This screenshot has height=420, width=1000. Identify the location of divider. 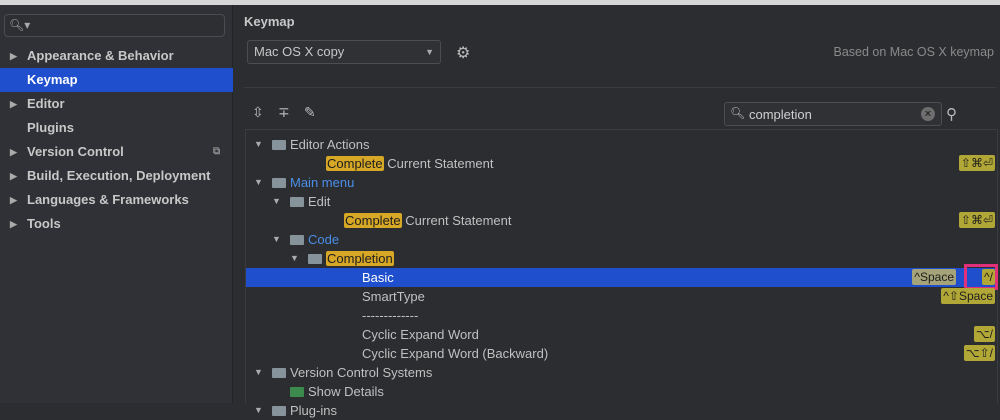
(620, 87).